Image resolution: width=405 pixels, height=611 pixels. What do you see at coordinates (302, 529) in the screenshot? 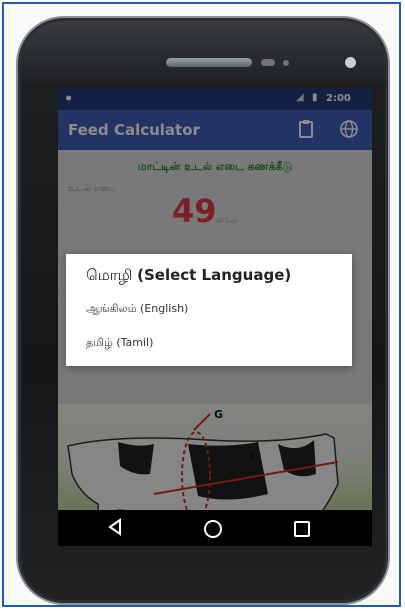
I see `recent-apps-icon` at bounding box center [302, 529].